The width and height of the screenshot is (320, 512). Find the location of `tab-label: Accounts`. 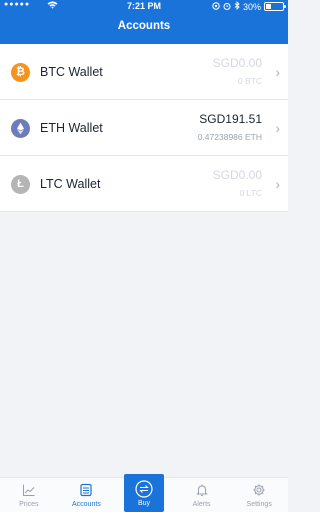

tab-label: Accounts is located at coordinates (86, 504).